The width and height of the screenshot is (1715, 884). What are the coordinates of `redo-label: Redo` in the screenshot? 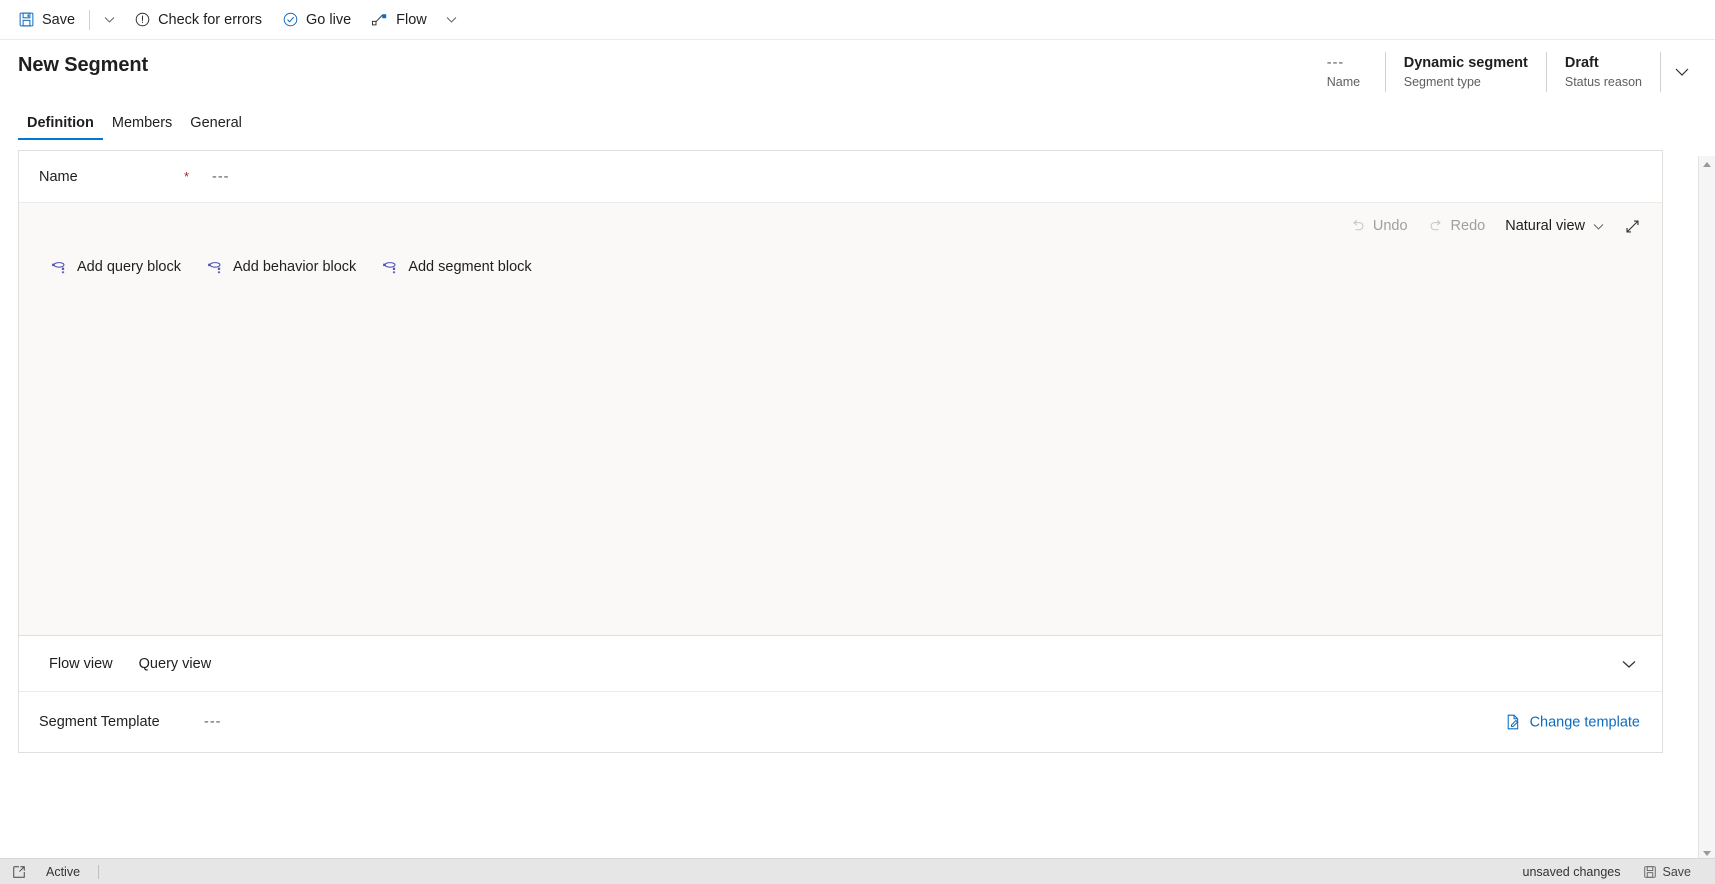 It's located at (1468, 226).